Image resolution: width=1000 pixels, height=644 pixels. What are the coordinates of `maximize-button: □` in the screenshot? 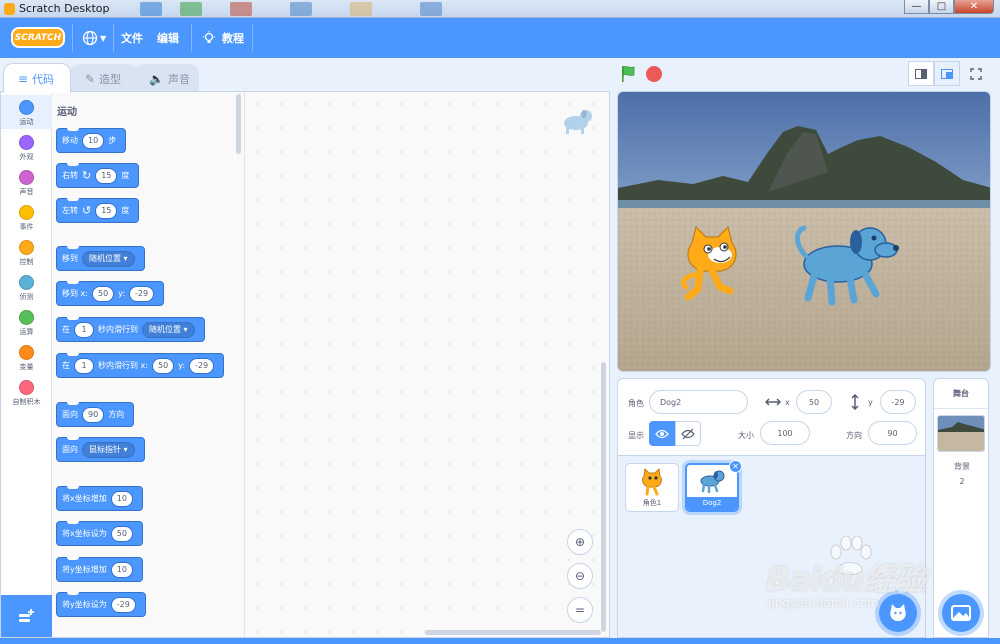 It's located at (941, 7).